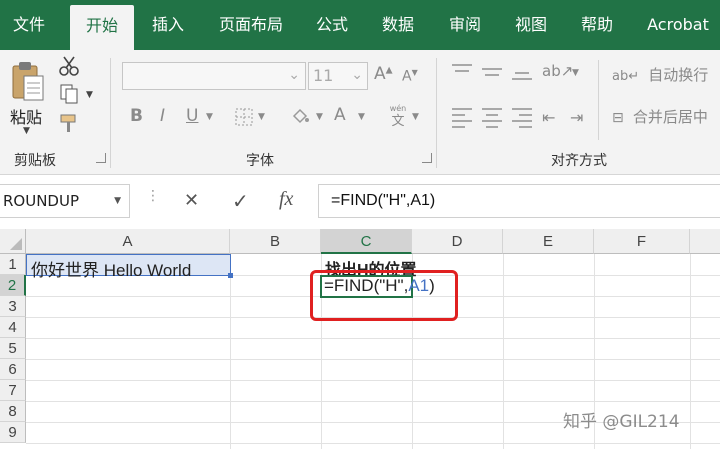 The width and height of the screenshot is (720, 449). What do you see at coordinates (294, 75) in the screenshot?
I see `chevron-down-icon: ⌄` at bounding box center [294, 75].